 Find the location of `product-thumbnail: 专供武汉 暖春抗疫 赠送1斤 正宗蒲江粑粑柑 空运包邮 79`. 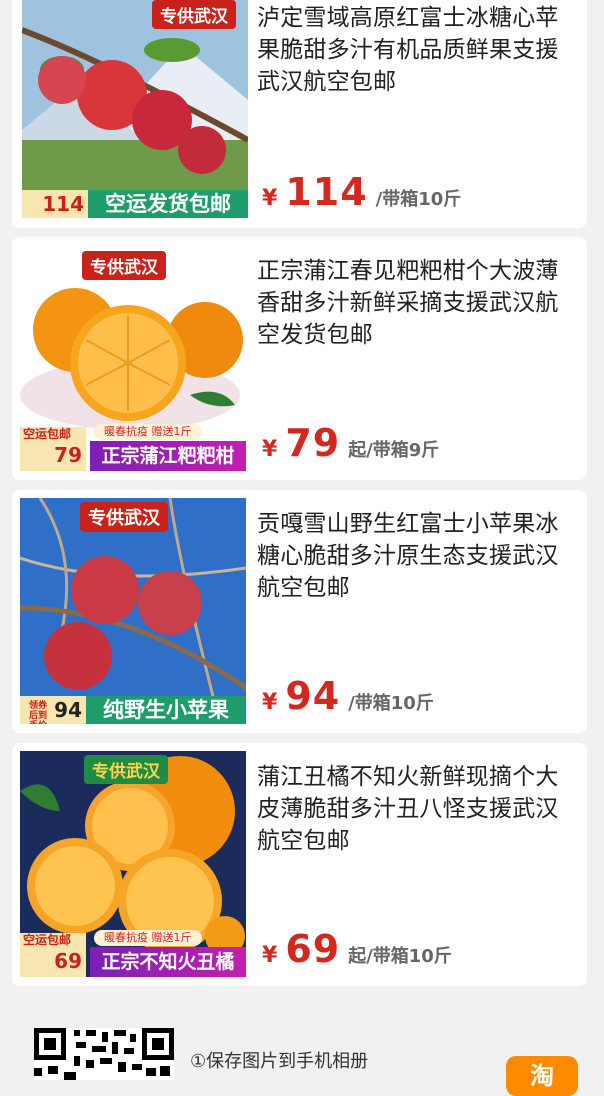

product-thumbnail: 专供武汉 暖春抗疫 赠送1斤 正宗蒲江粑粑柑 空运包邮 79 is located at coordinates (133, 358).